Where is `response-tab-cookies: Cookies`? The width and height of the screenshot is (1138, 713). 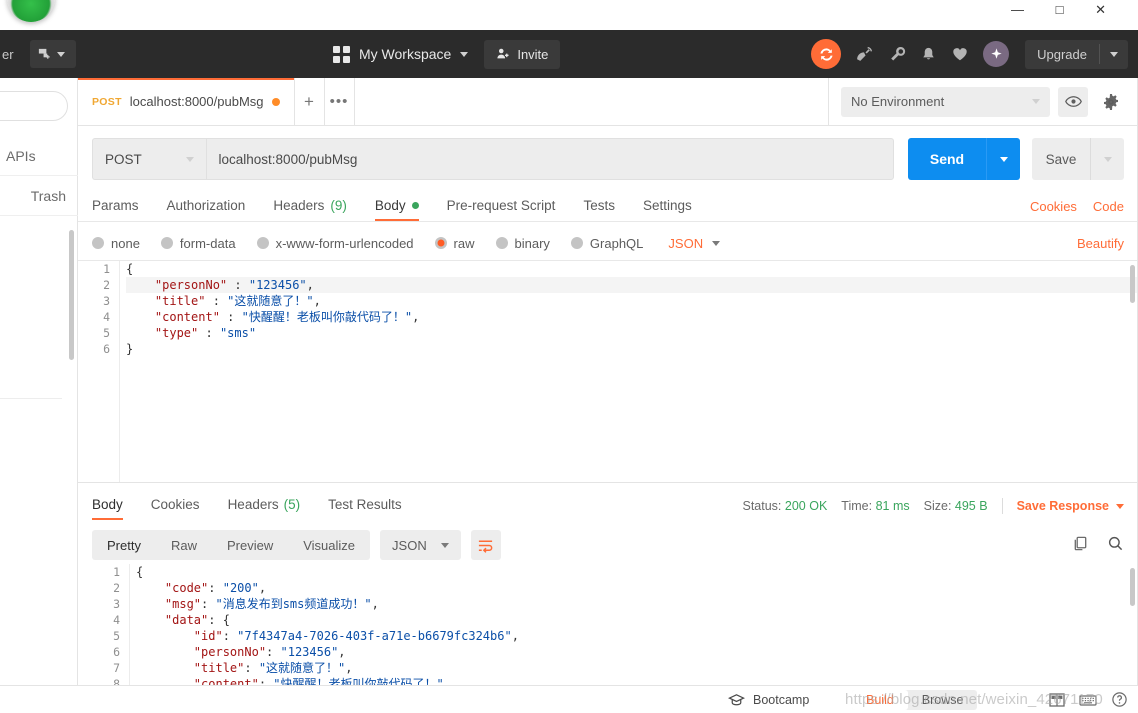 response-tab-cookies: Cookies is located at coordinates (175, 508).